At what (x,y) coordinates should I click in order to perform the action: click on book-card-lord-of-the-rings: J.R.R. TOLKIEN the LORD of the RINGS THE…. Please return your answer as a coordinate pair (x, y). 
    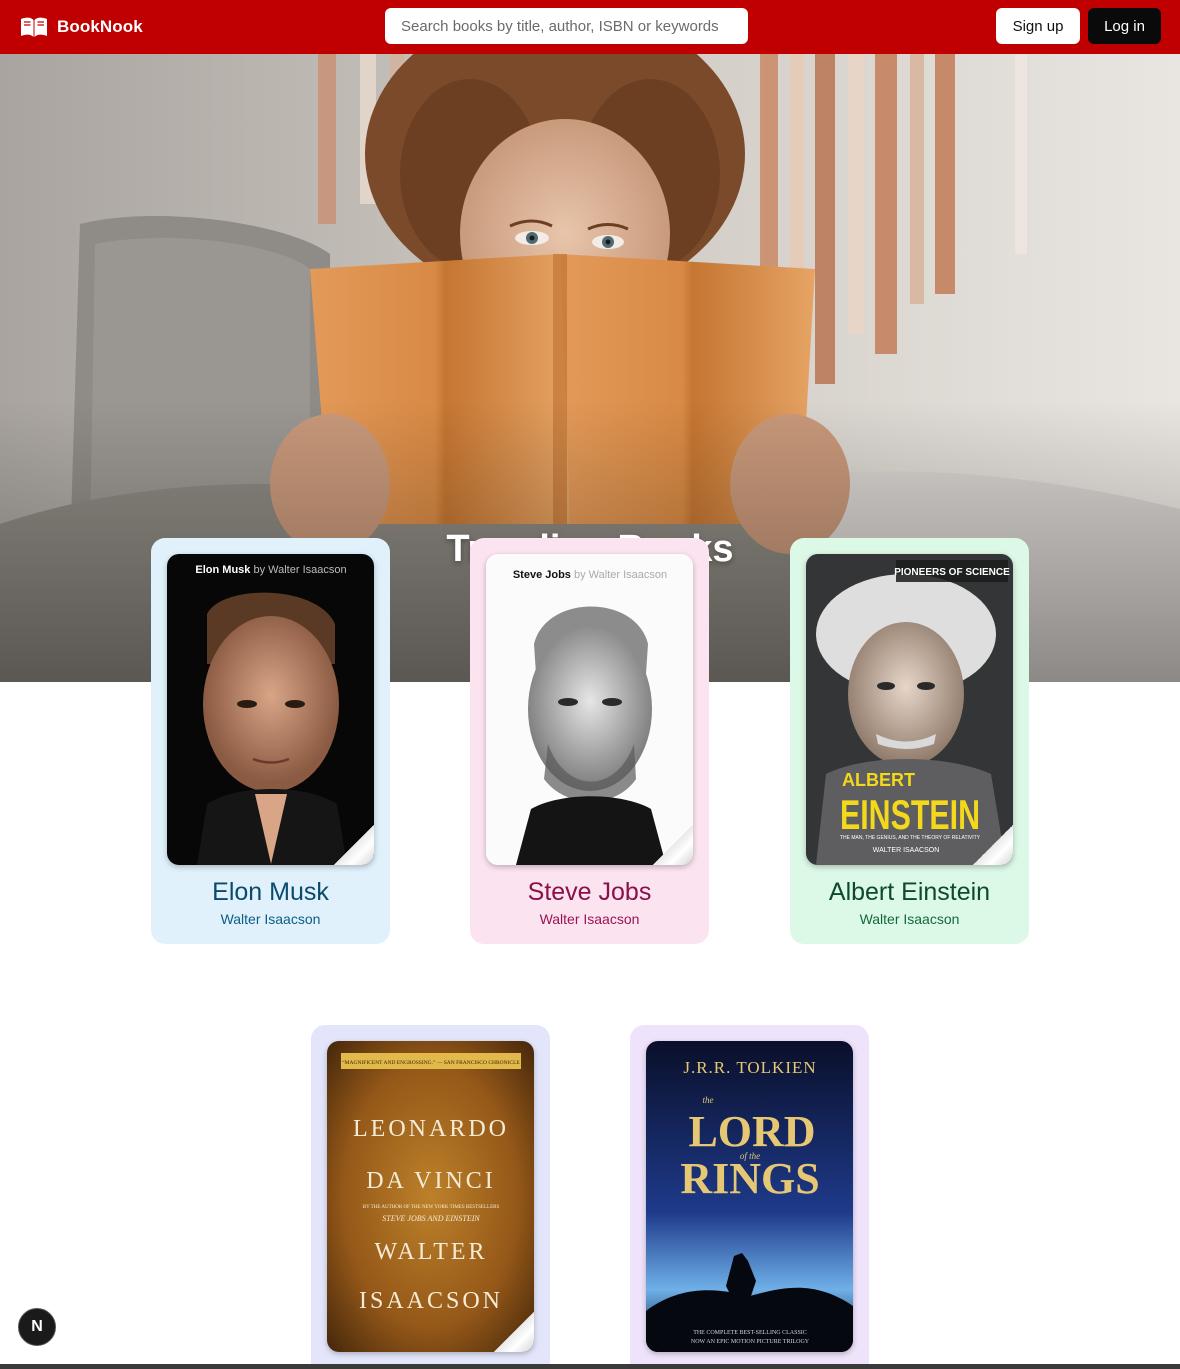
    Looking at the image, I should click on (749, 1197).